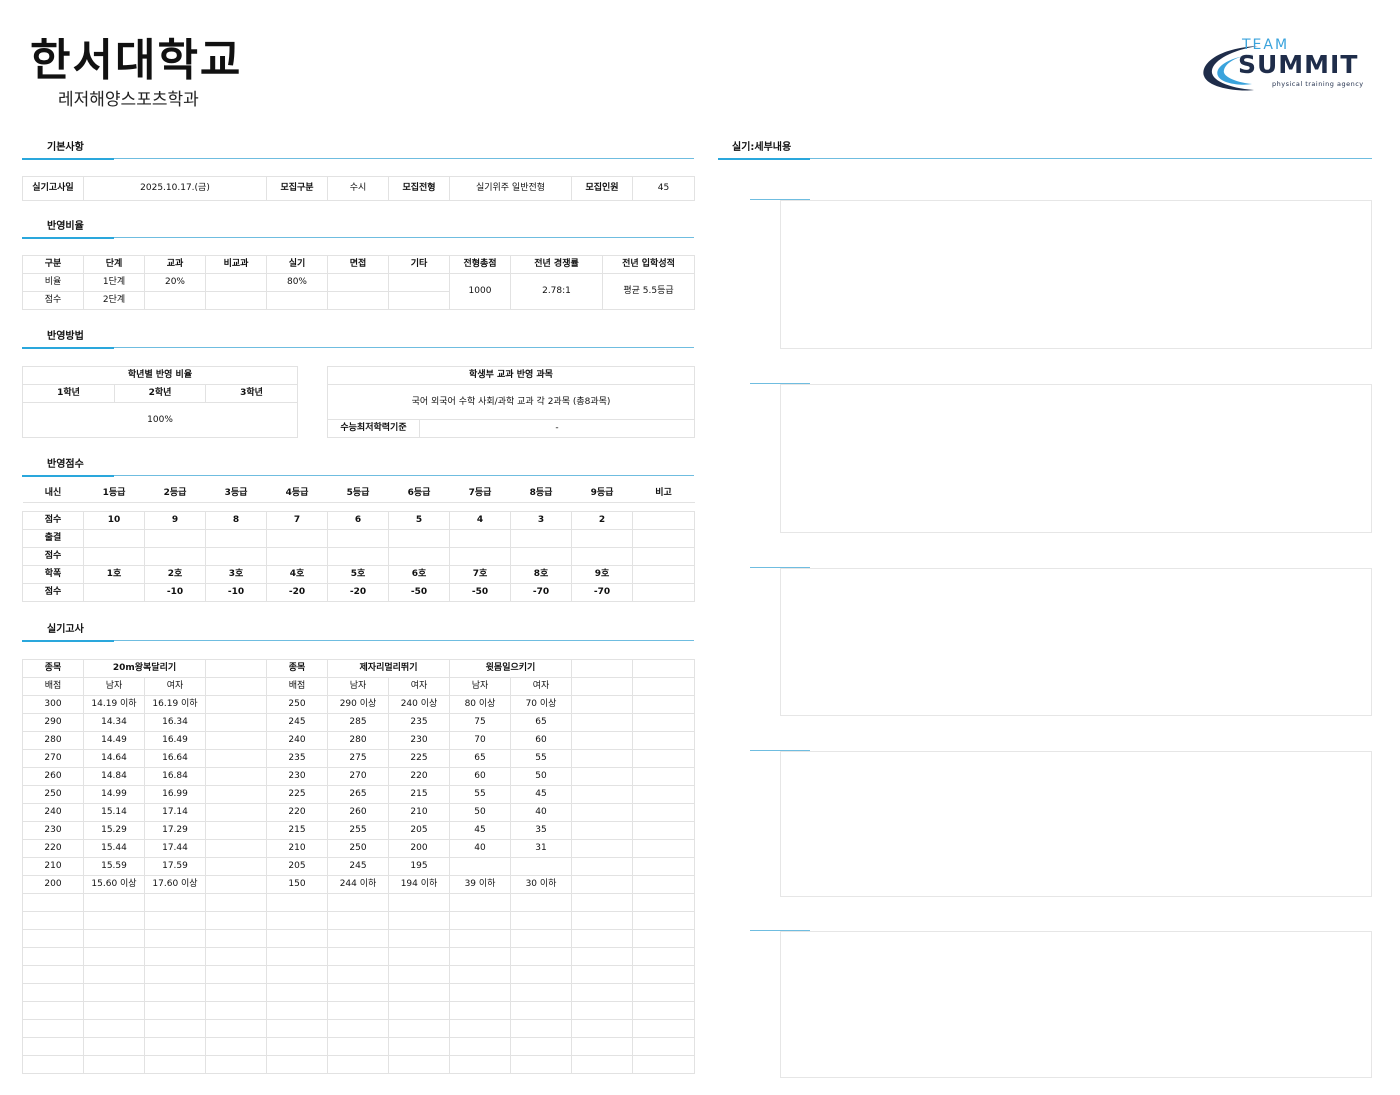 This screenshot has height=1095, width=1400. I want to click on grade-1-label: 1학년, so click(68, 393).